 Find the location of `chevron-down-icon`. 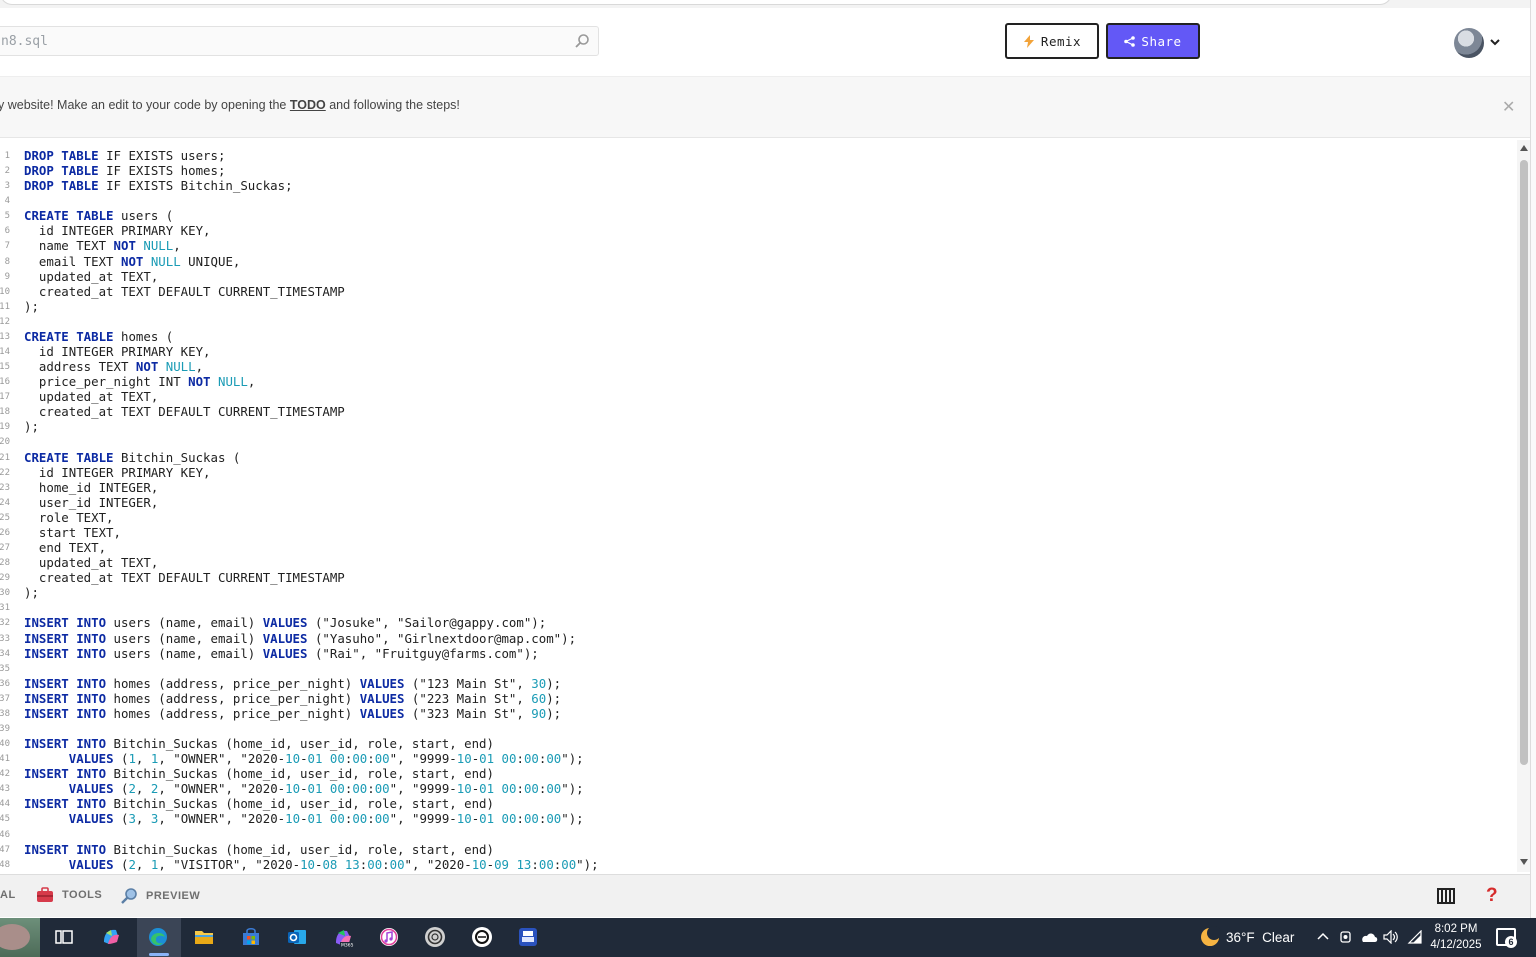

chevron-down-icon is located at coordinates (1495, 42).